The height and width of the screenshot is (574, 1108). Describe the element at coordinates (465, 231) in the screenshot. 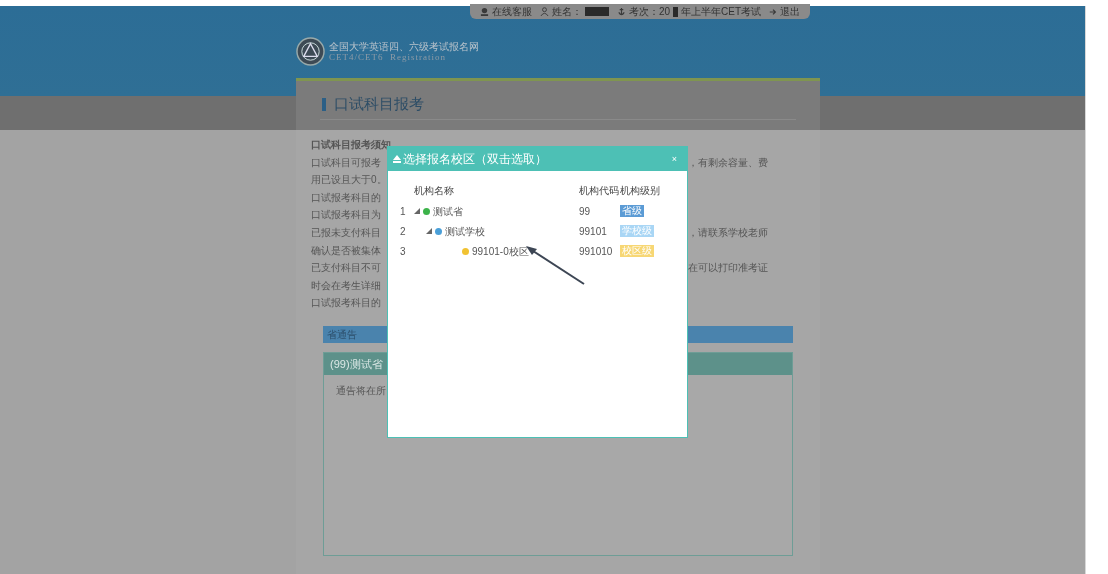

I see `tree-item: 测试学校` at that location.